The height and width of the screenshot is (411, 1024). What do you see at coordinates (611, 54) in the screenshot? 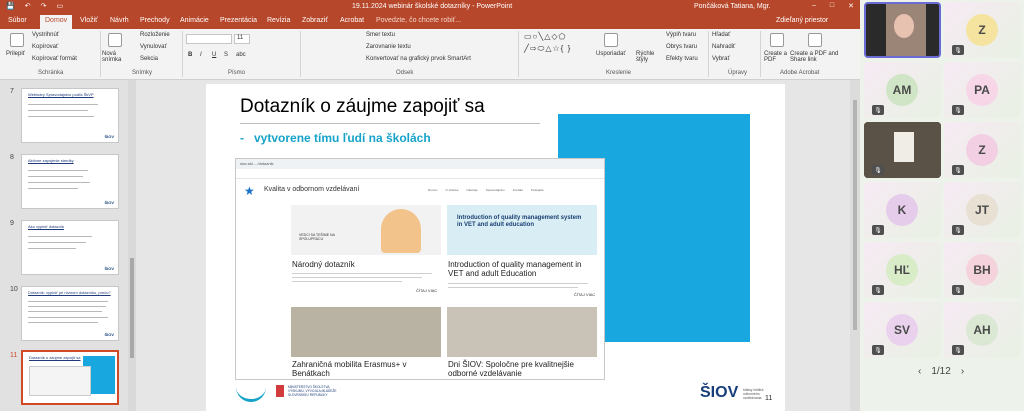
I see `arrange-button: Usporiadať` at bounding box center [611, 54].